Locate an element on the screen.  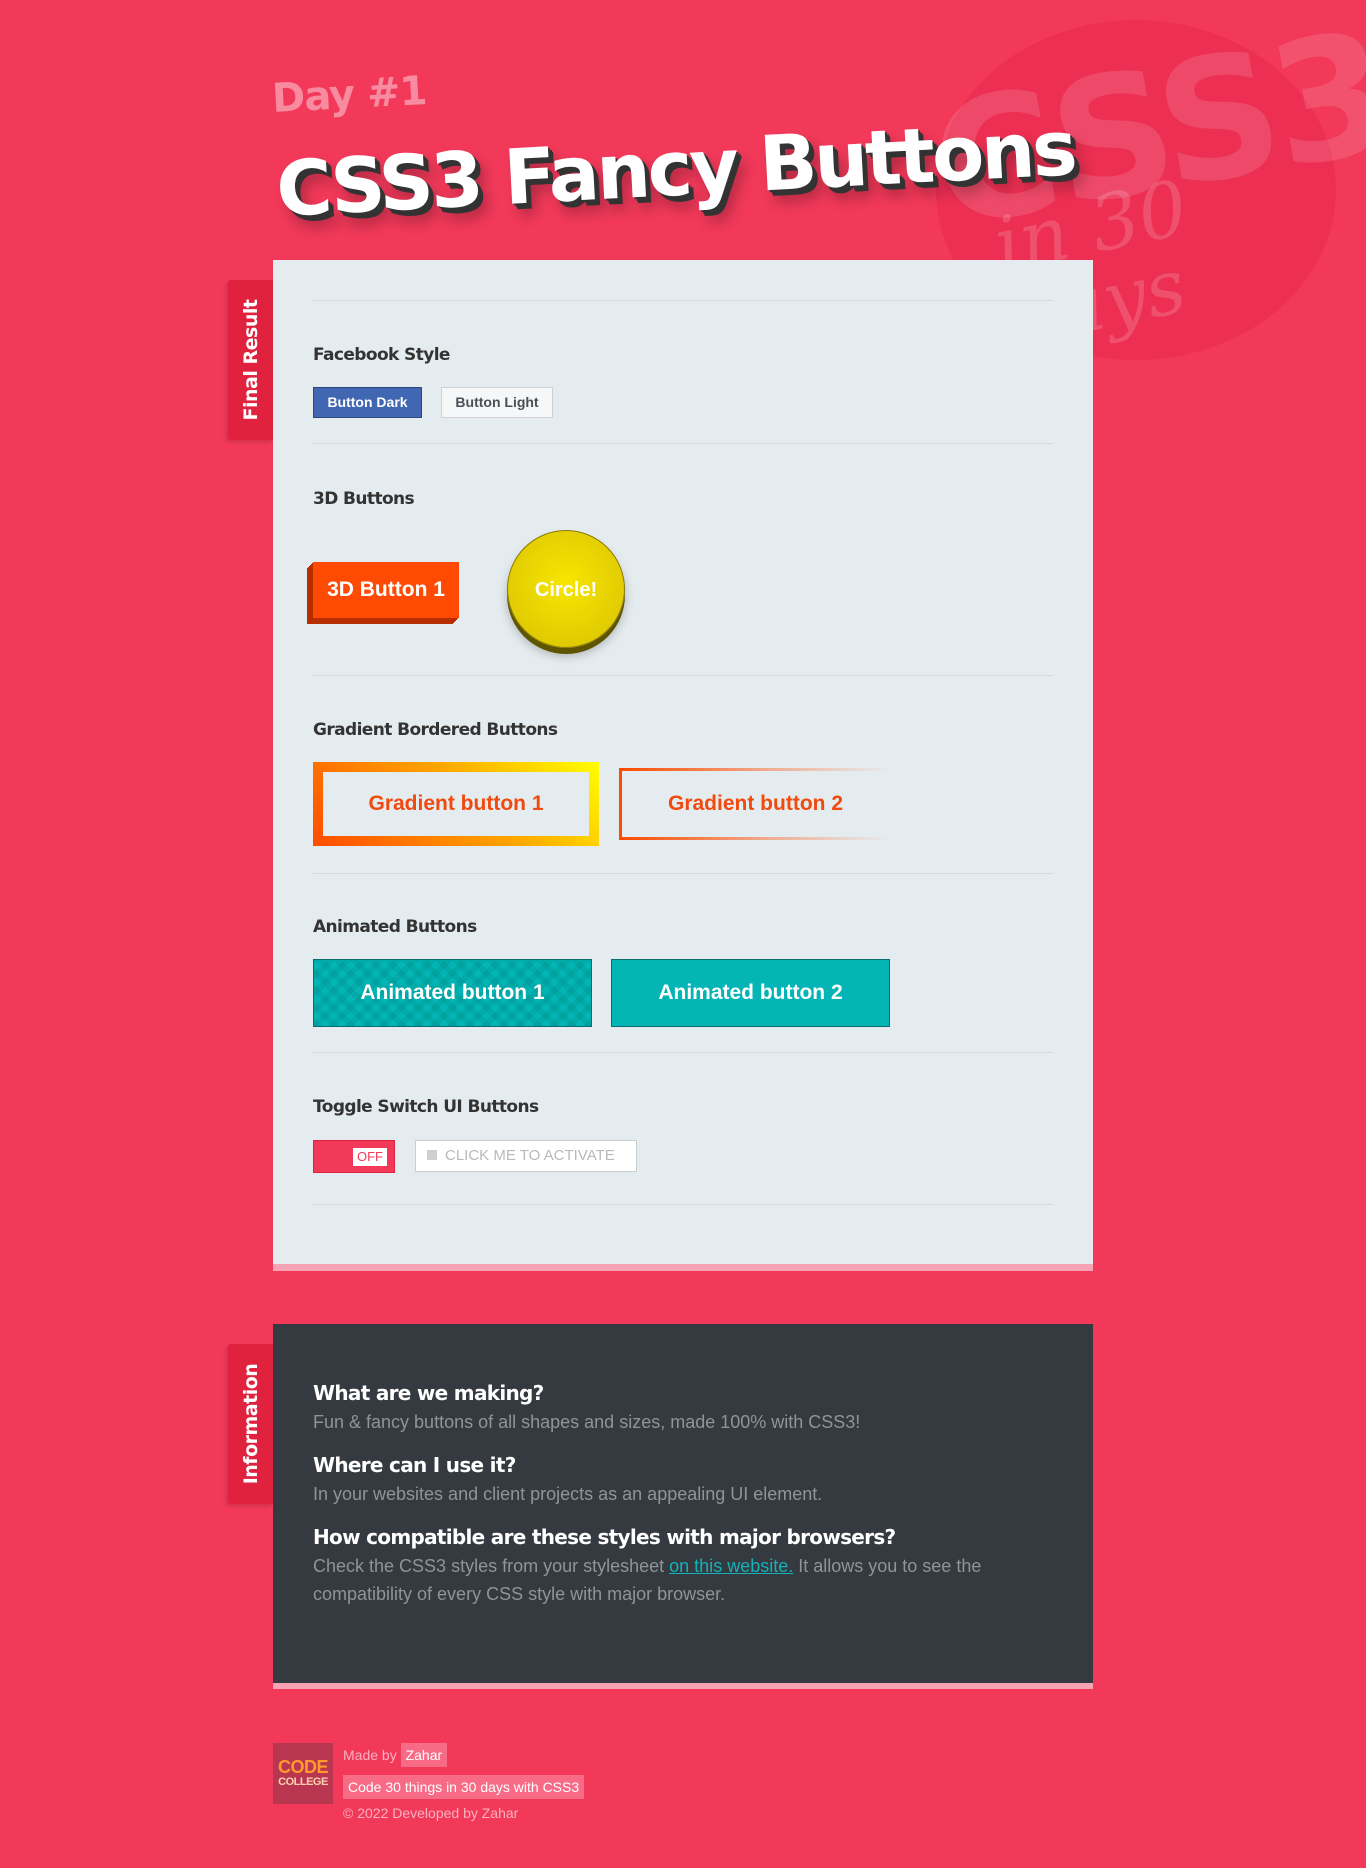
information-tab-label: Information is located at coordinates (251, 1424).